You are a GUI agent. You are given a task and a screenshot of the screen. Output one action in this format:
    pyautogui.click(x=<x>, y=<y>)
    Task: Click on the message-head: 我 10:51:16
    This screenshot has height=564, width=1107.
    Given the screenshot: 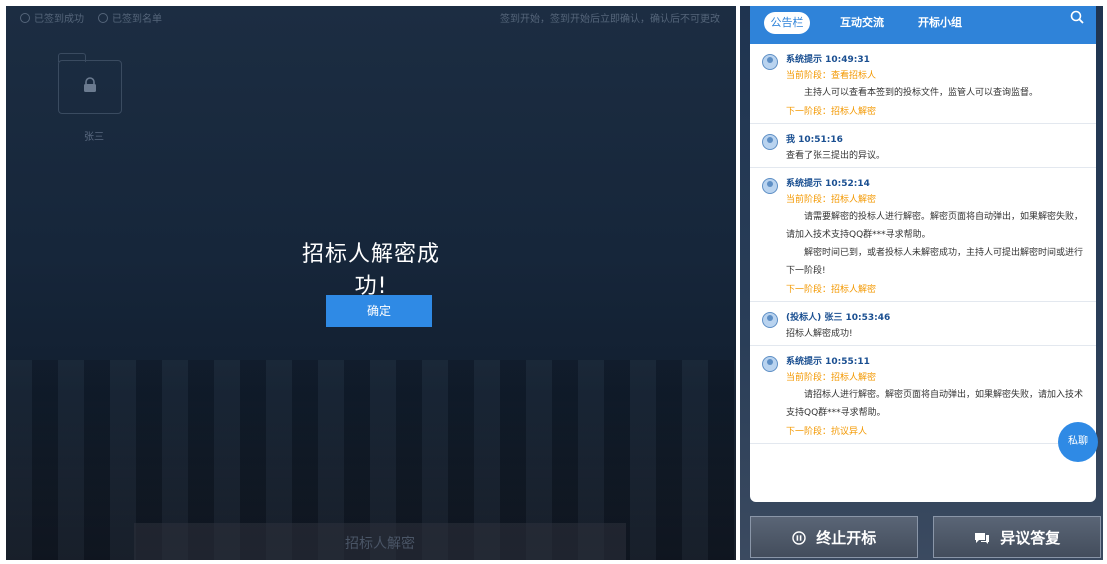 What is the action you would take?
    pyautogui.click(x=814, y=140)
    